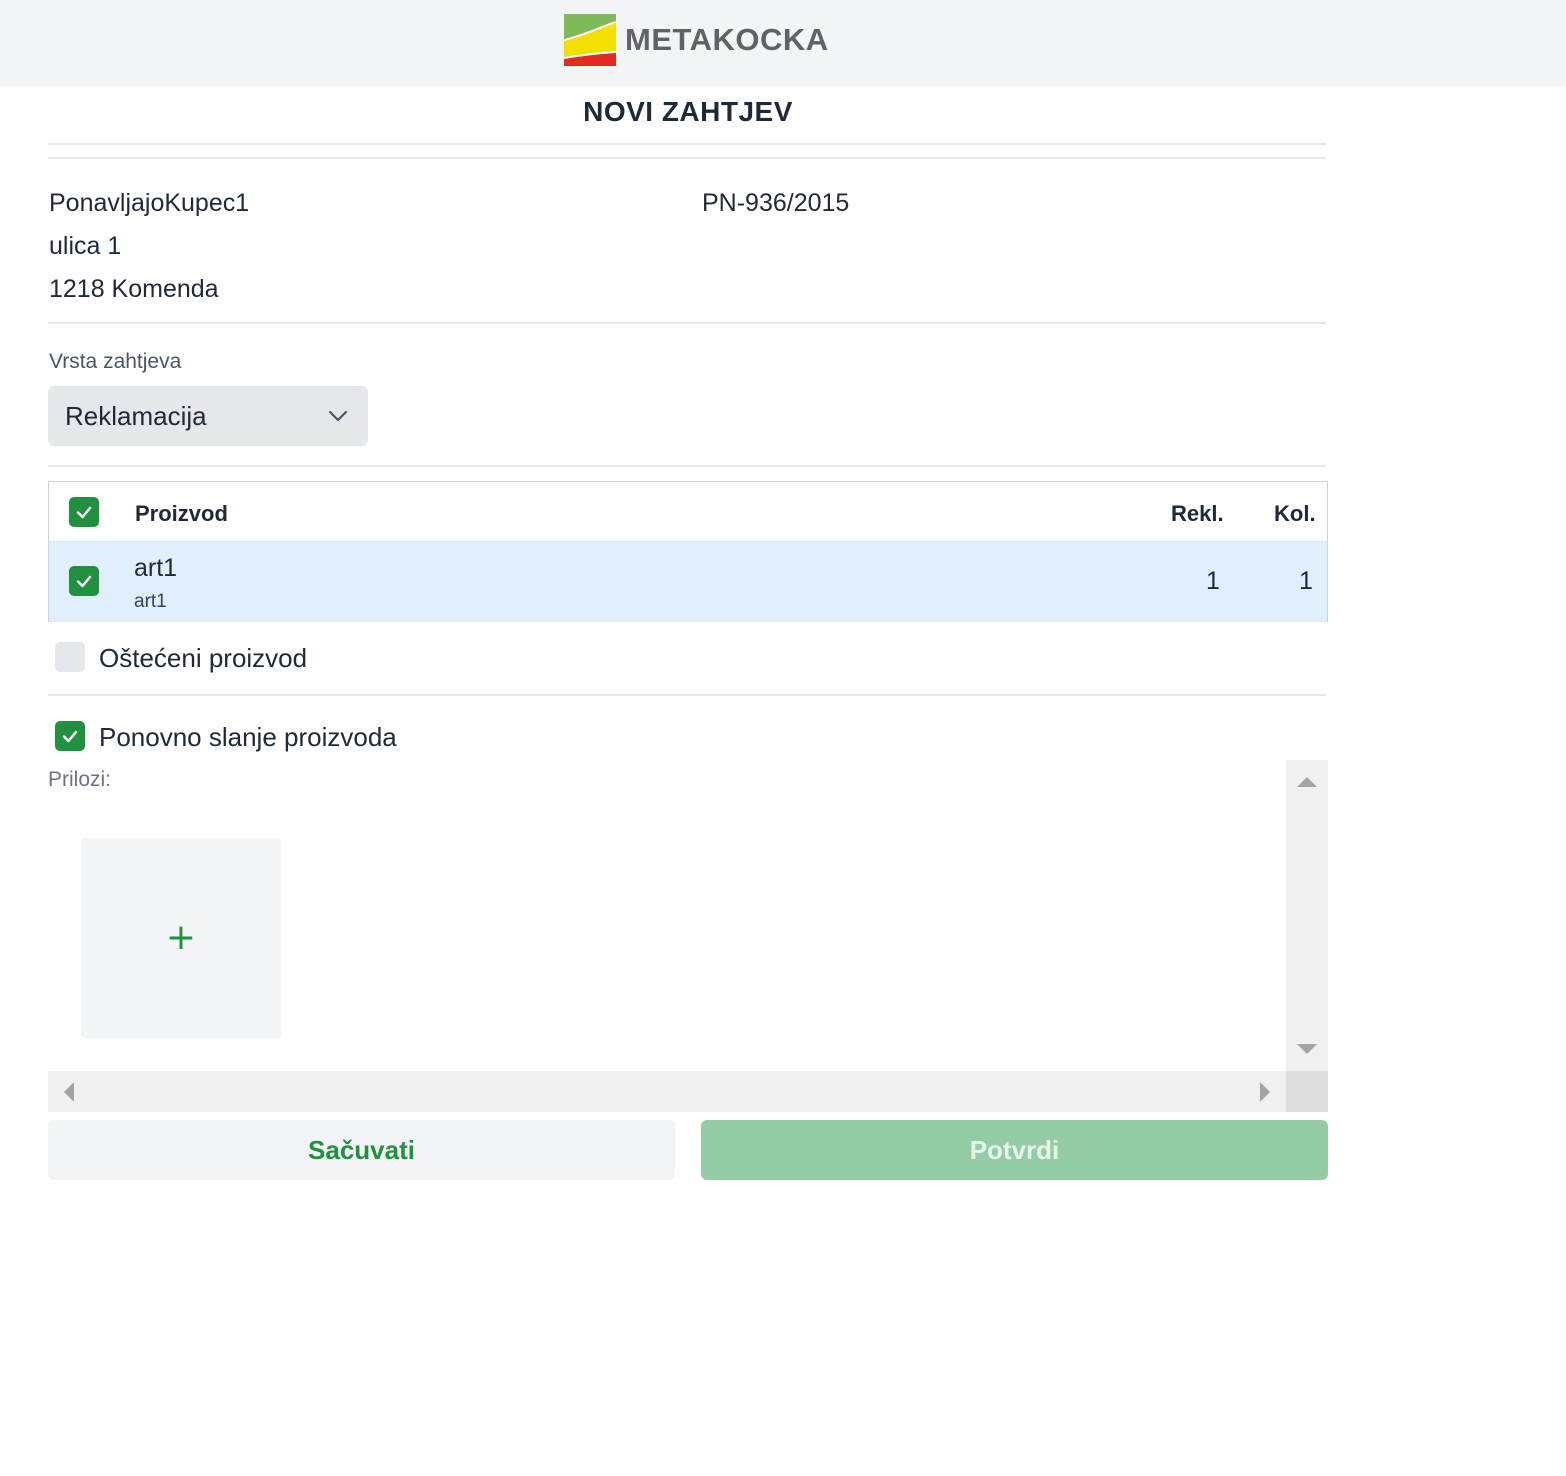  I want to click on metakocka-logo-icon, so click(590, 40).